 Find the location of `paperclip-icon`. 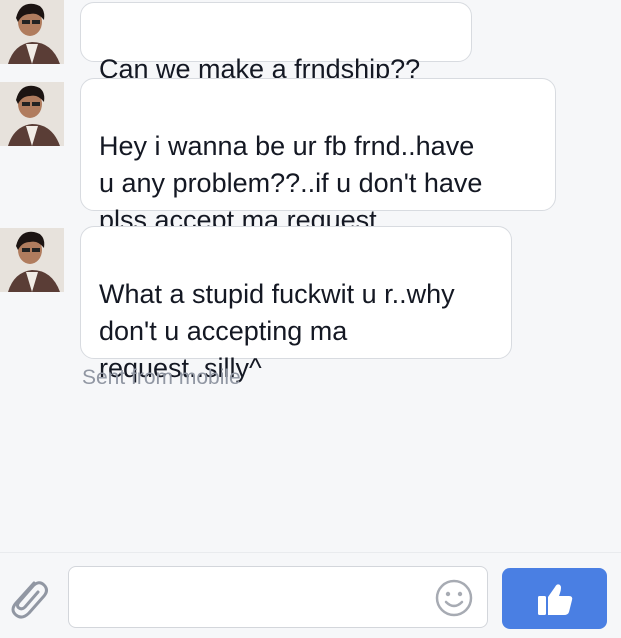

paperclip-icon is located at coordinates (28, 597).